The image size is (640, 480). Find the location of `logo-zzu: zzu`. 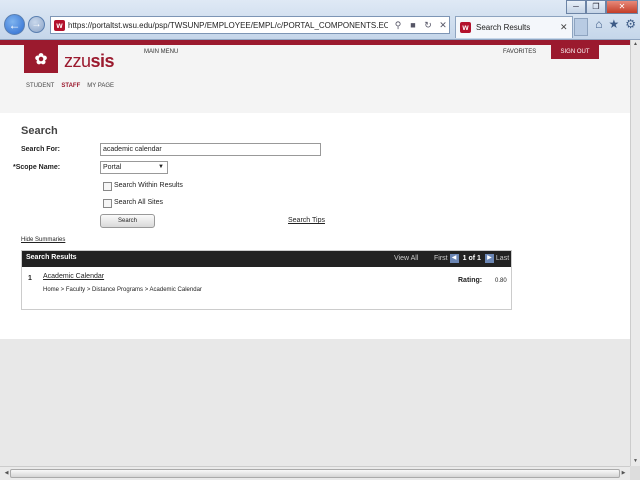

logo-zzu: zzu is located at coordinates (77, 61).